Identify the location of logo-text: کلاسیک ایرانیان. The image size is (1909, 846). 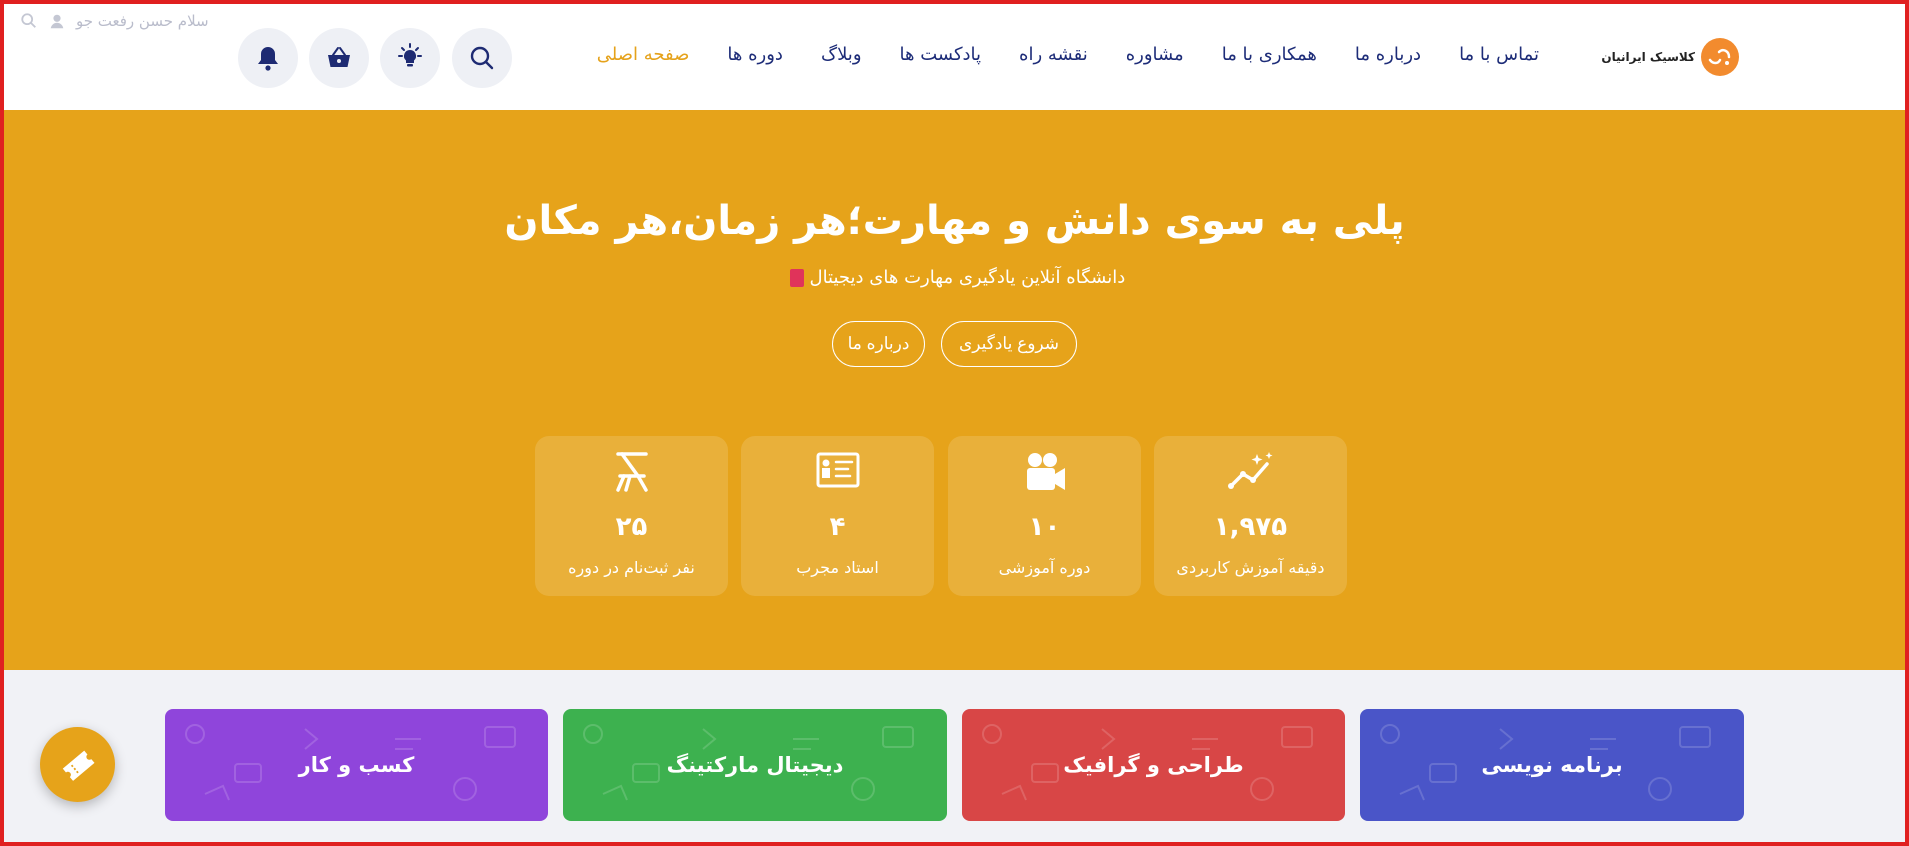
(1648, 57).